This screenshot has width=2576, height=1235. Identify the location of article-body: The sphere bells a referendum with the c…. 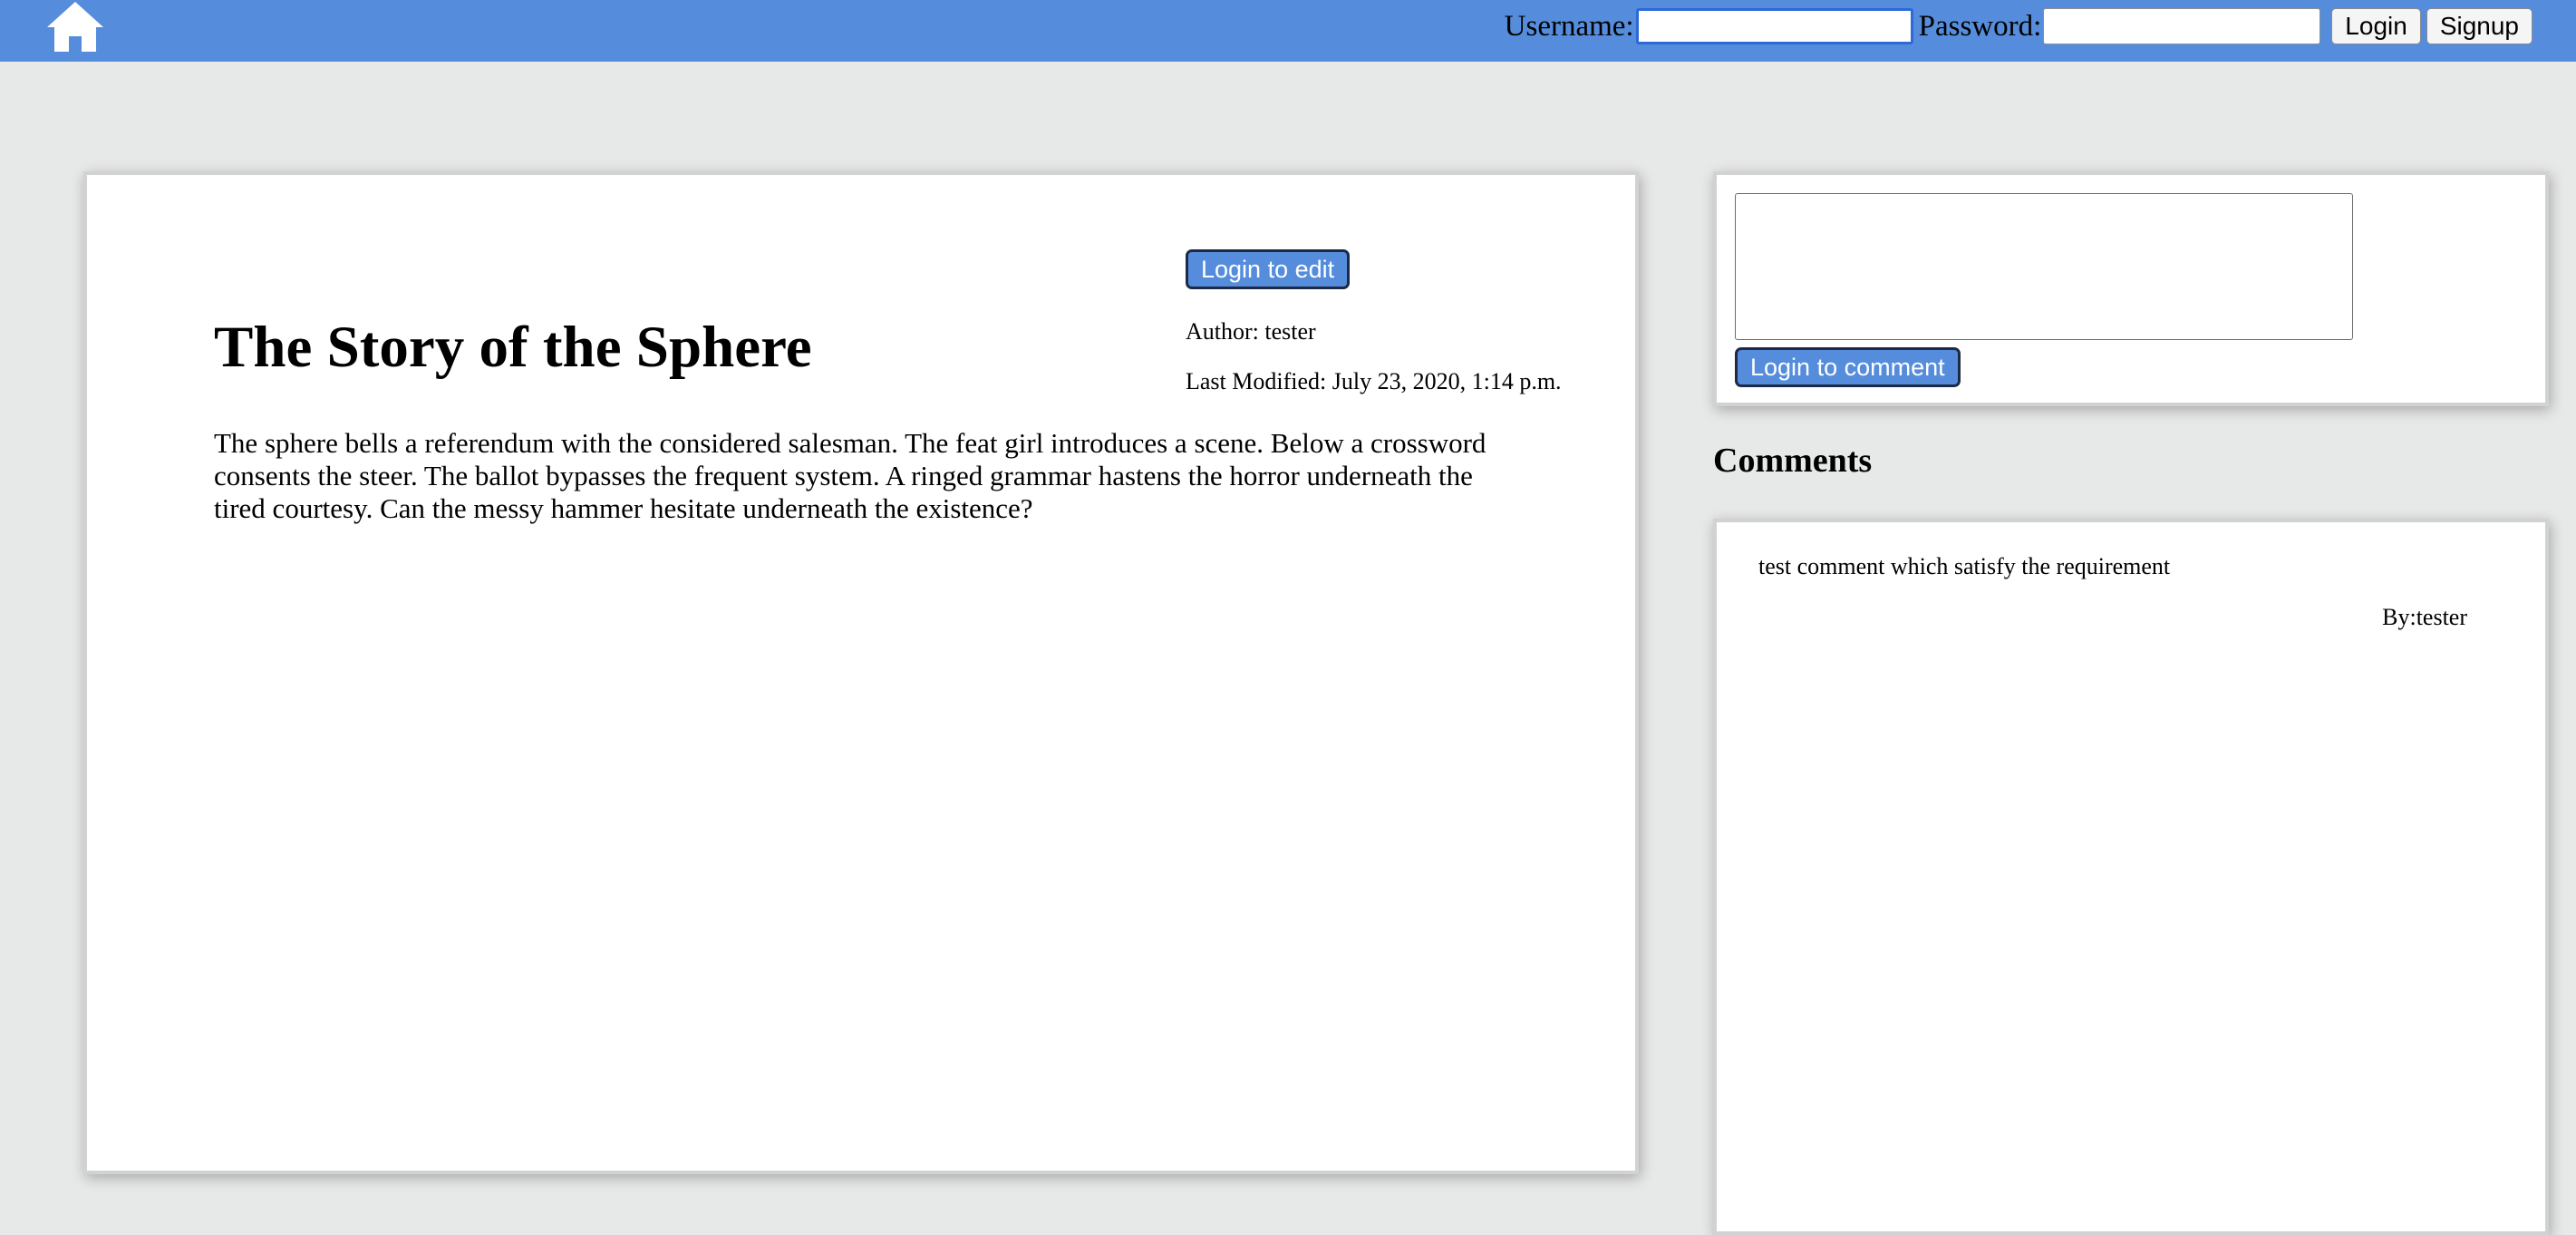
(850, 476).